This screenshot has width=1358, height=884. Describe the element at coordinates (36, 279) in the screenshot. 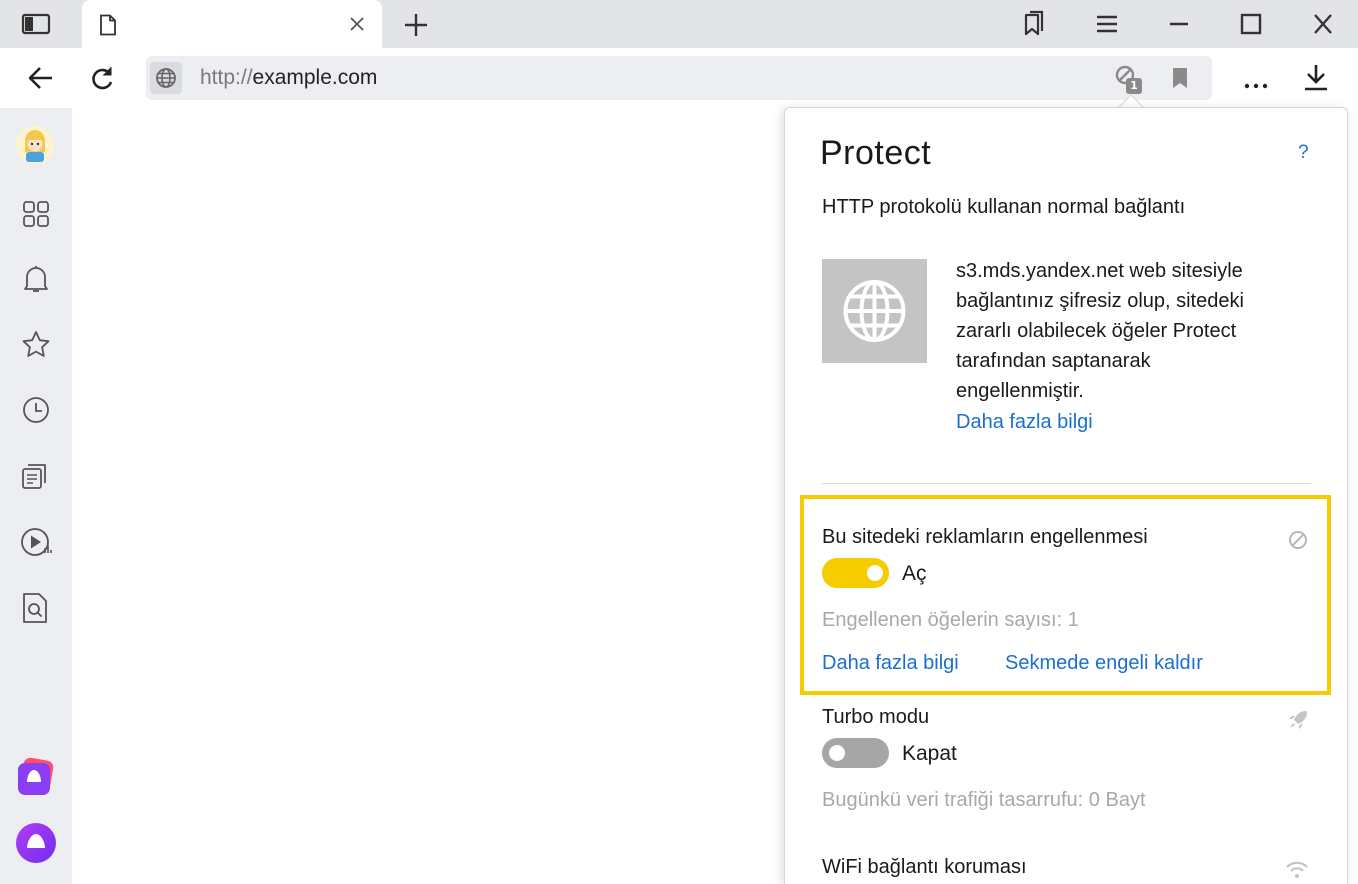

I see `notifications-bell-icon` at that location.